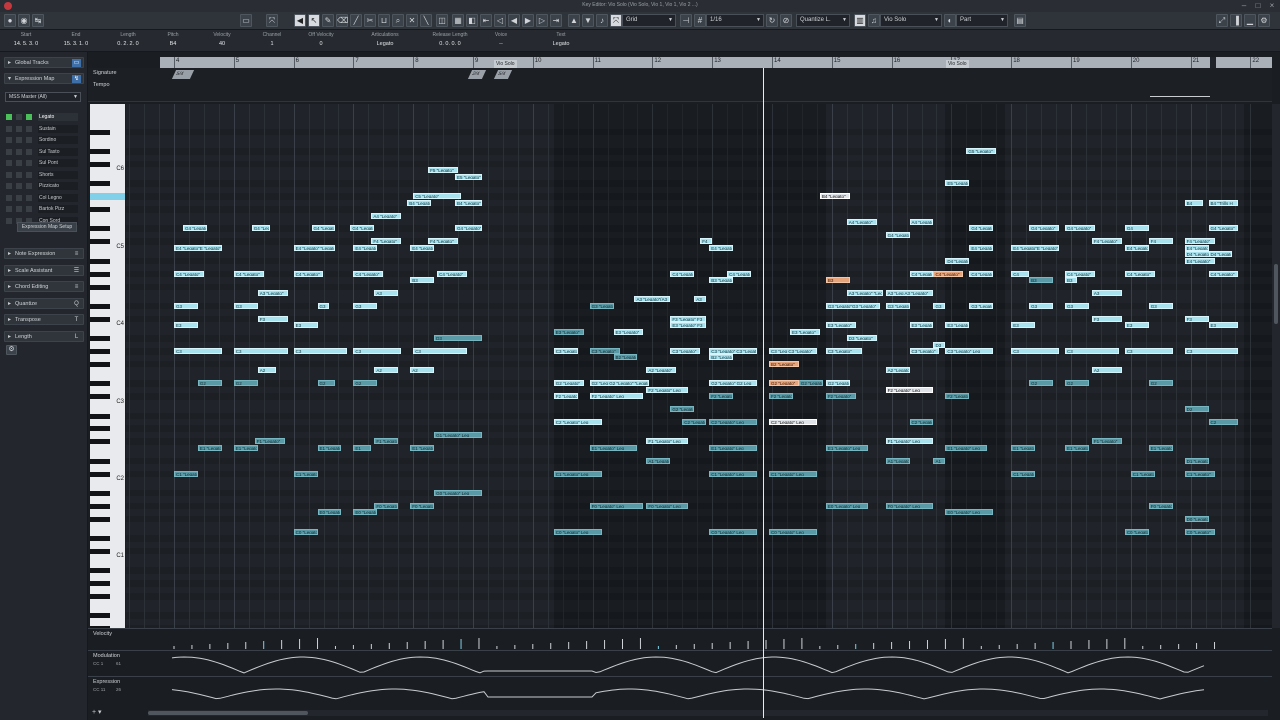 The width and height of the screenshot is (1280, 720). Describe the element at coordinates (733, 383) in the screenshot. I see `midi-note: G2 "Legato" G2 Leg` at that location.